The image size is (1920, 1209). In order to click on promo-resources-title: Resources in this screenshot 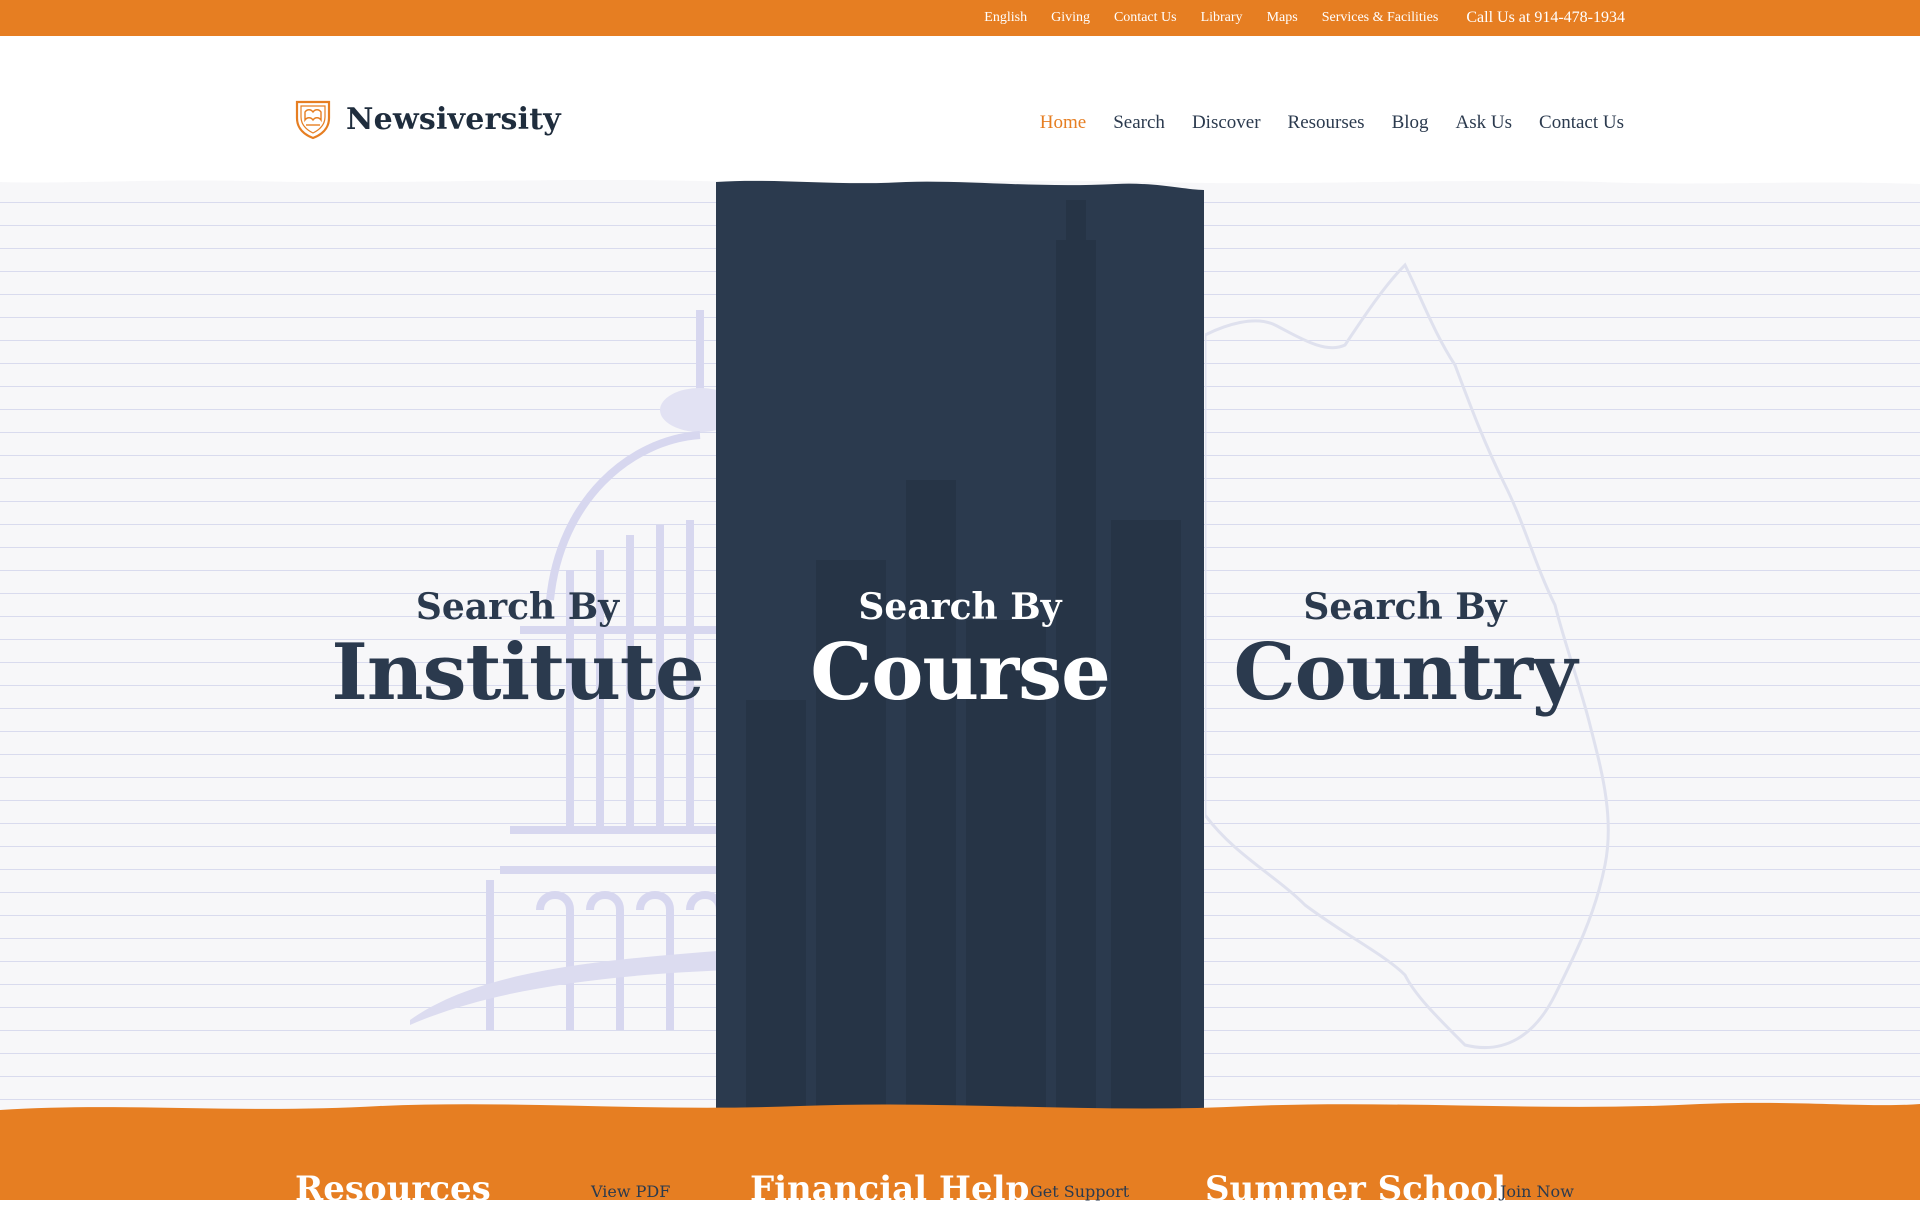, I will do `click(393, 1189)`.